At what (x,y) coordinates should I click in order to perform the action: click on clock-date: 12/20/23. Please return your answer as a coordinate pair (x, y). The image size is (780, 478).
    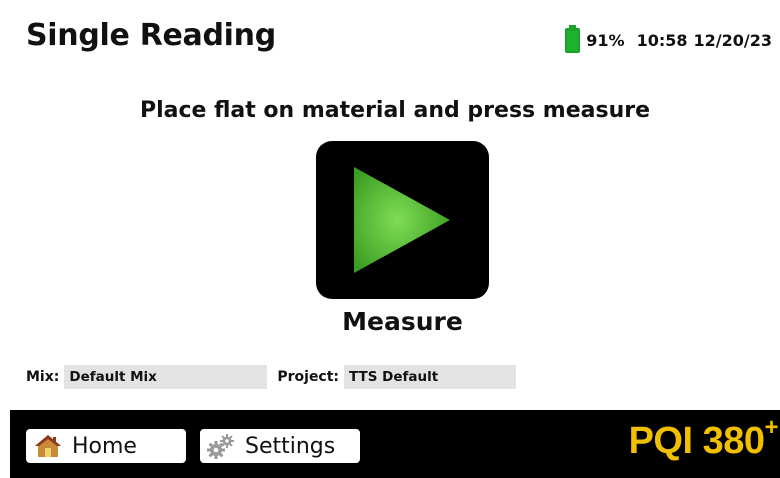
    Looking at the image, I should click on (732, 40).